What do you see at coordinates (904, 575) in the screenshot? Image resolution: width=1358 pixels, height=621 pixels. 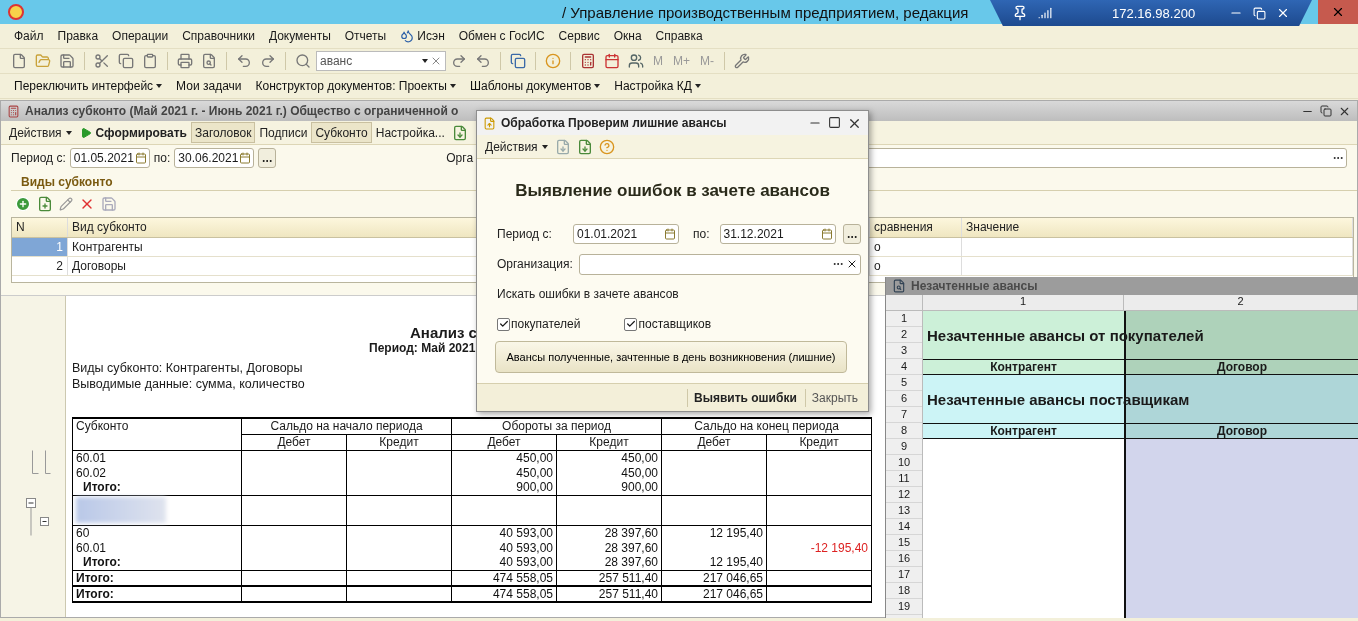 I see `row-number: 17` at bounding box center [904, 575].